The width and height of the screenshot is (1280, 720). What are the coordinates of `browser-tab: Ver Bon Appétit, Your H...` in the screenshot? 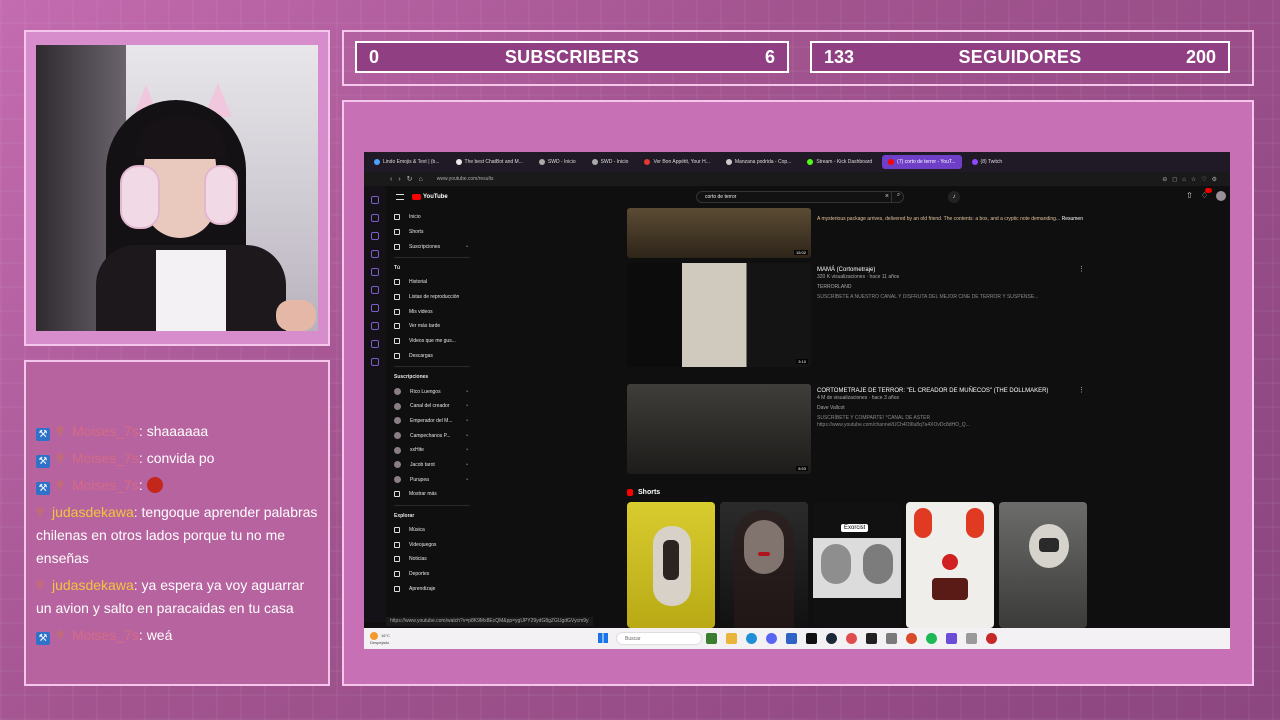 It's located at (676, 162).